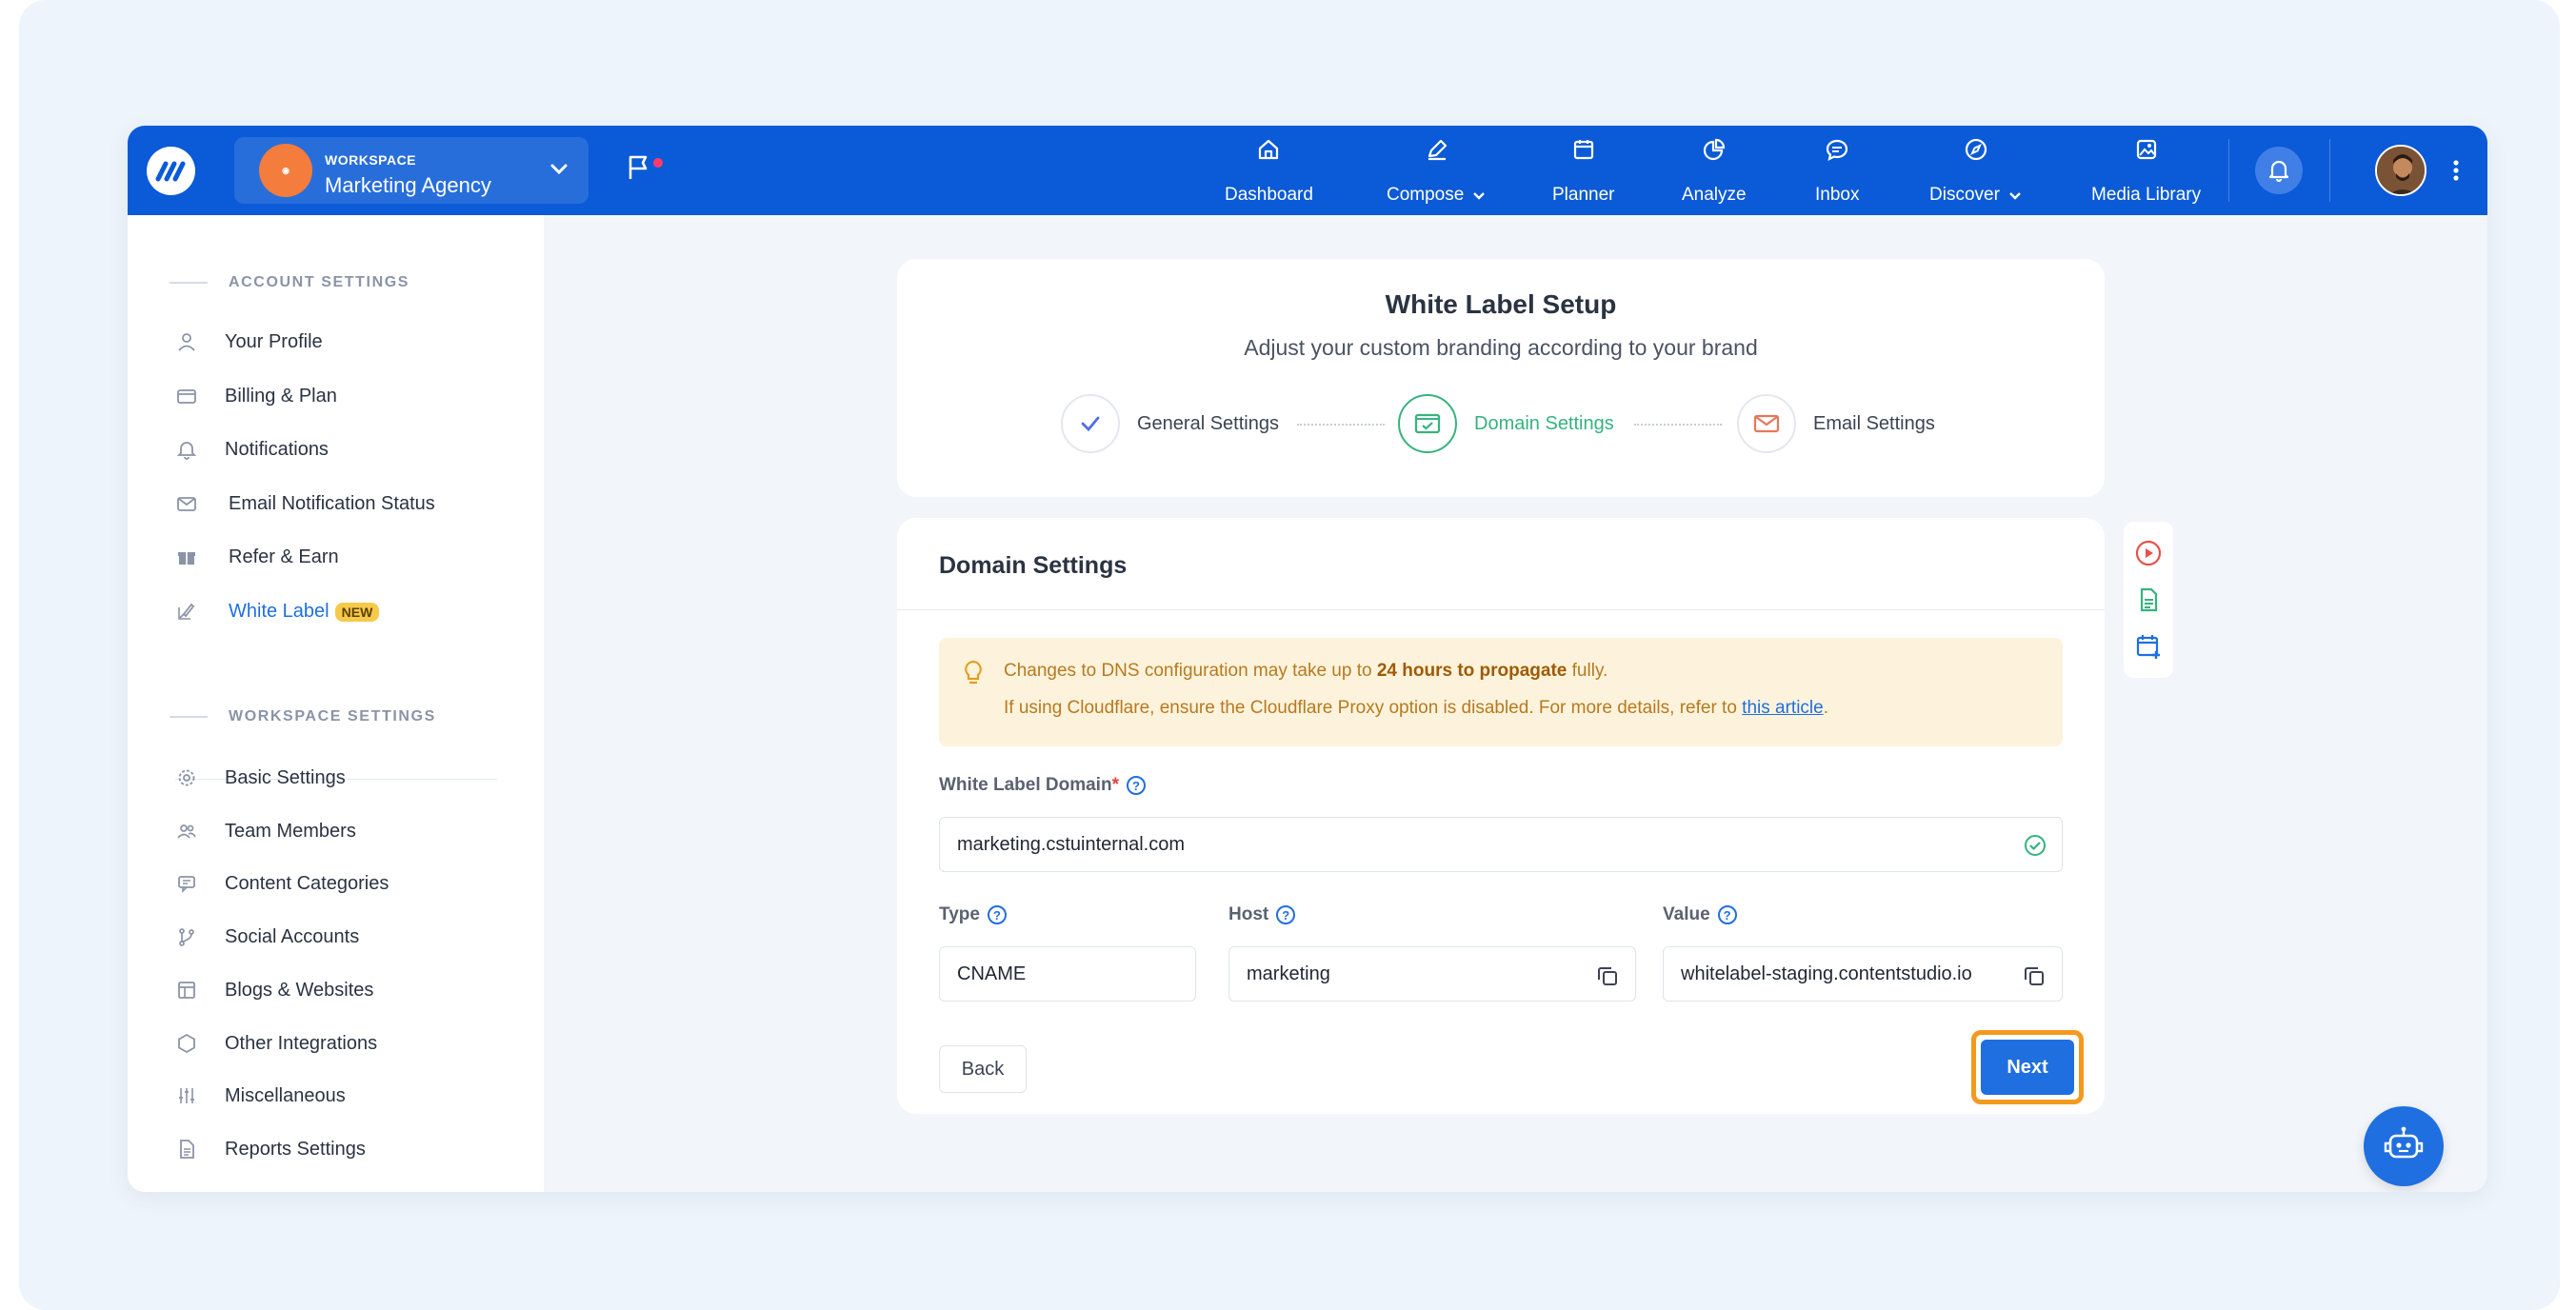 The image size is (2576, 1310). I want to click on sidebar-item-label: White Label, so click(279, 611).